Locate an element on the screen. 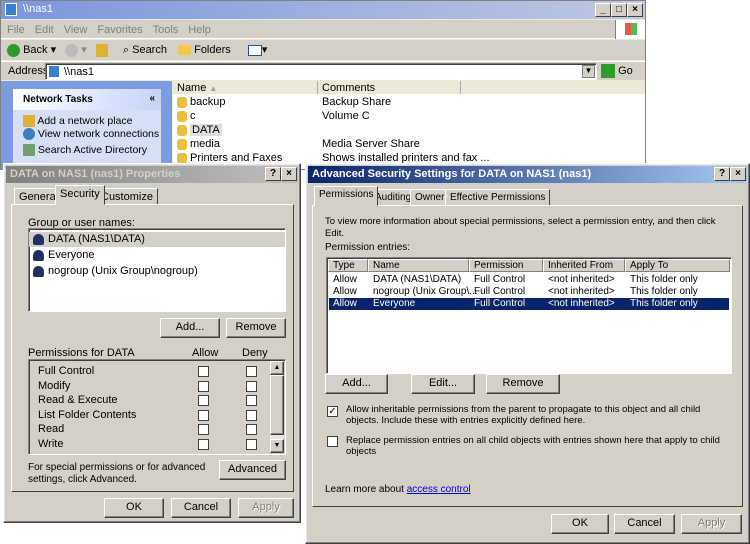 The height and width of the screenshot is (544, 750). collapse-icon: « is located at coordinates (152, 98).